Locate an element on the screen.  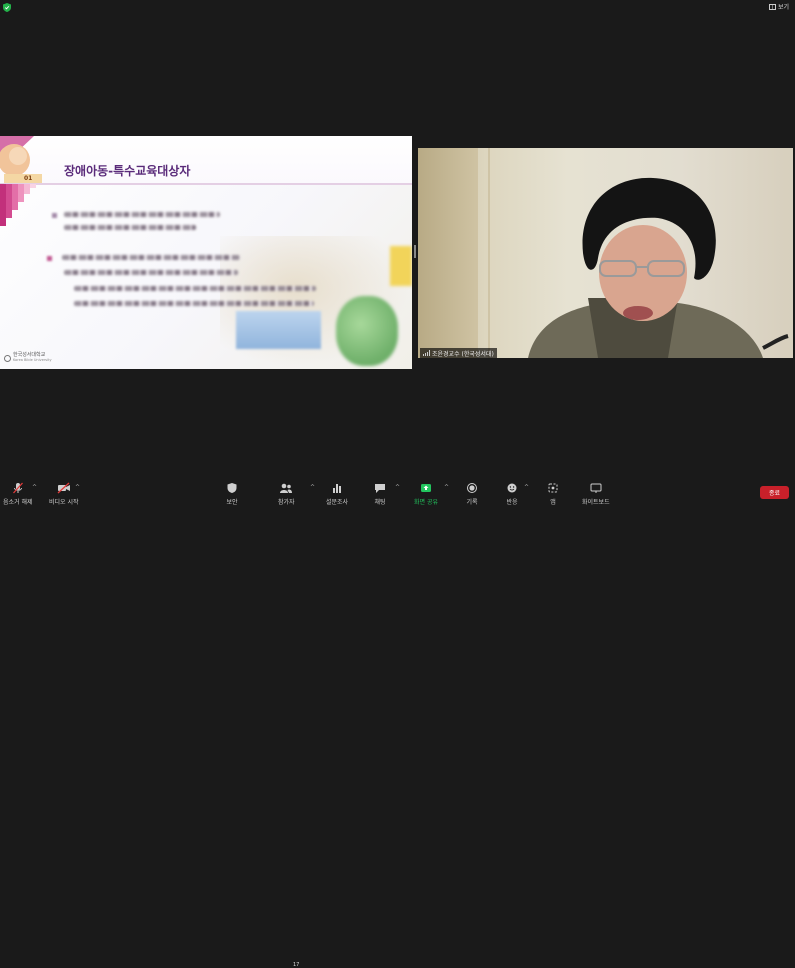
chat-options-caret: ^ is located at coordinates (397, 487).